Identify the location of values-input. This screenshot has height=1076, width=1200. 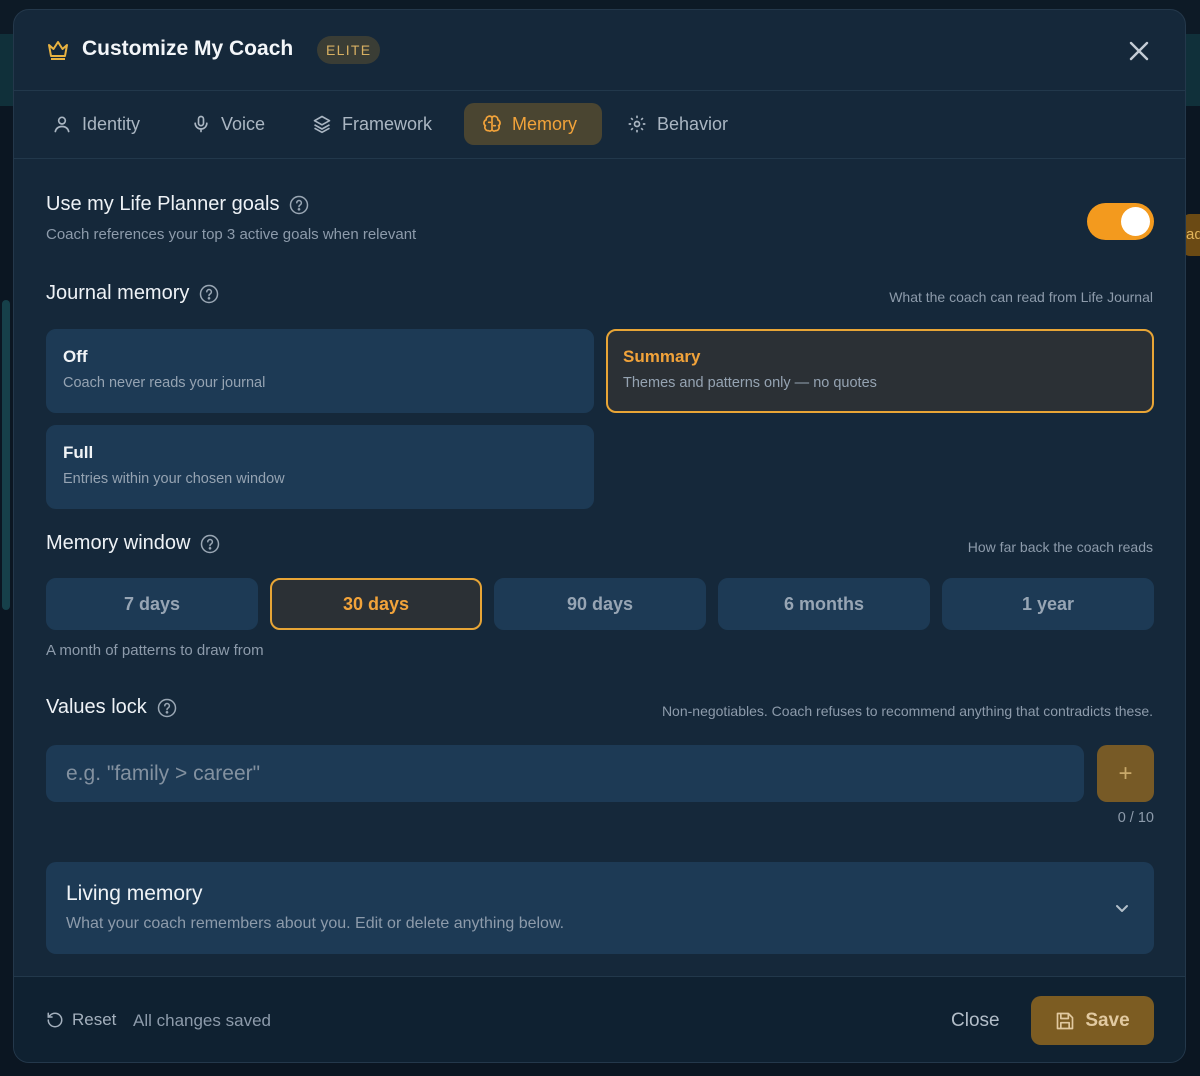
(565, 773).